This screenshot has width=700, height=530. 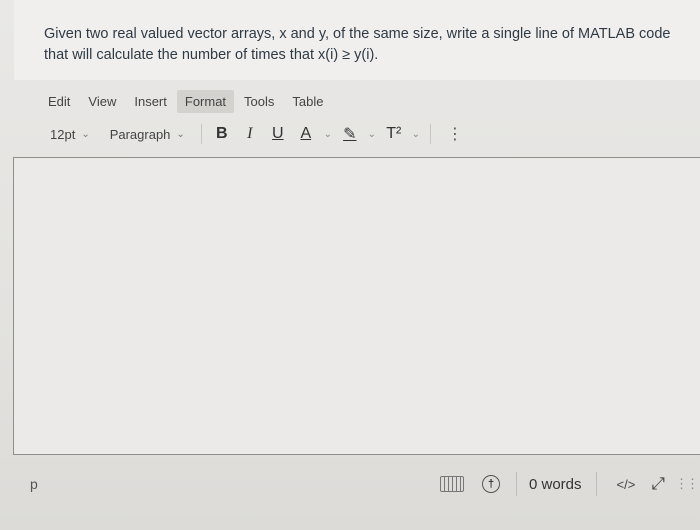 I want to click on html-editor-toggle: </>, so click(x=626, y=484).